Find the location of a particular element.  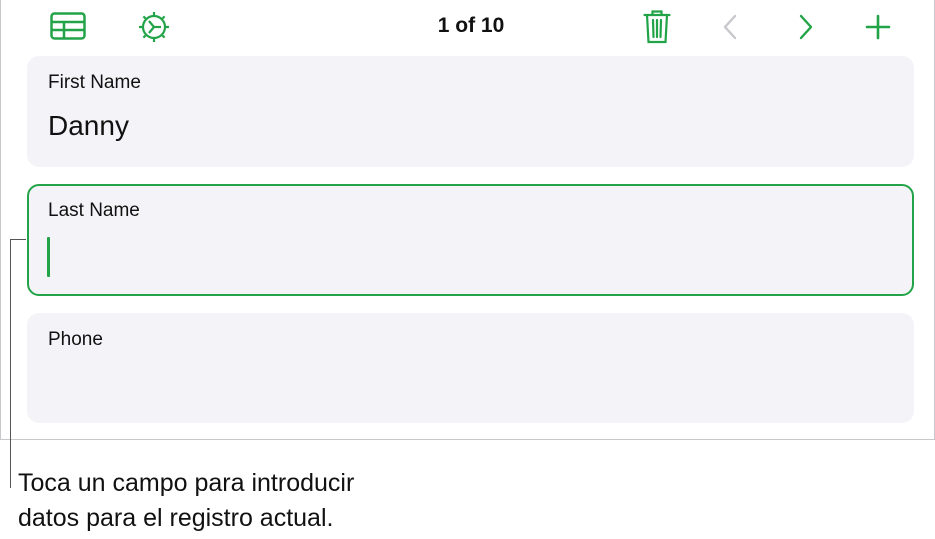

plus-icon is located at coordinates (878, 27).